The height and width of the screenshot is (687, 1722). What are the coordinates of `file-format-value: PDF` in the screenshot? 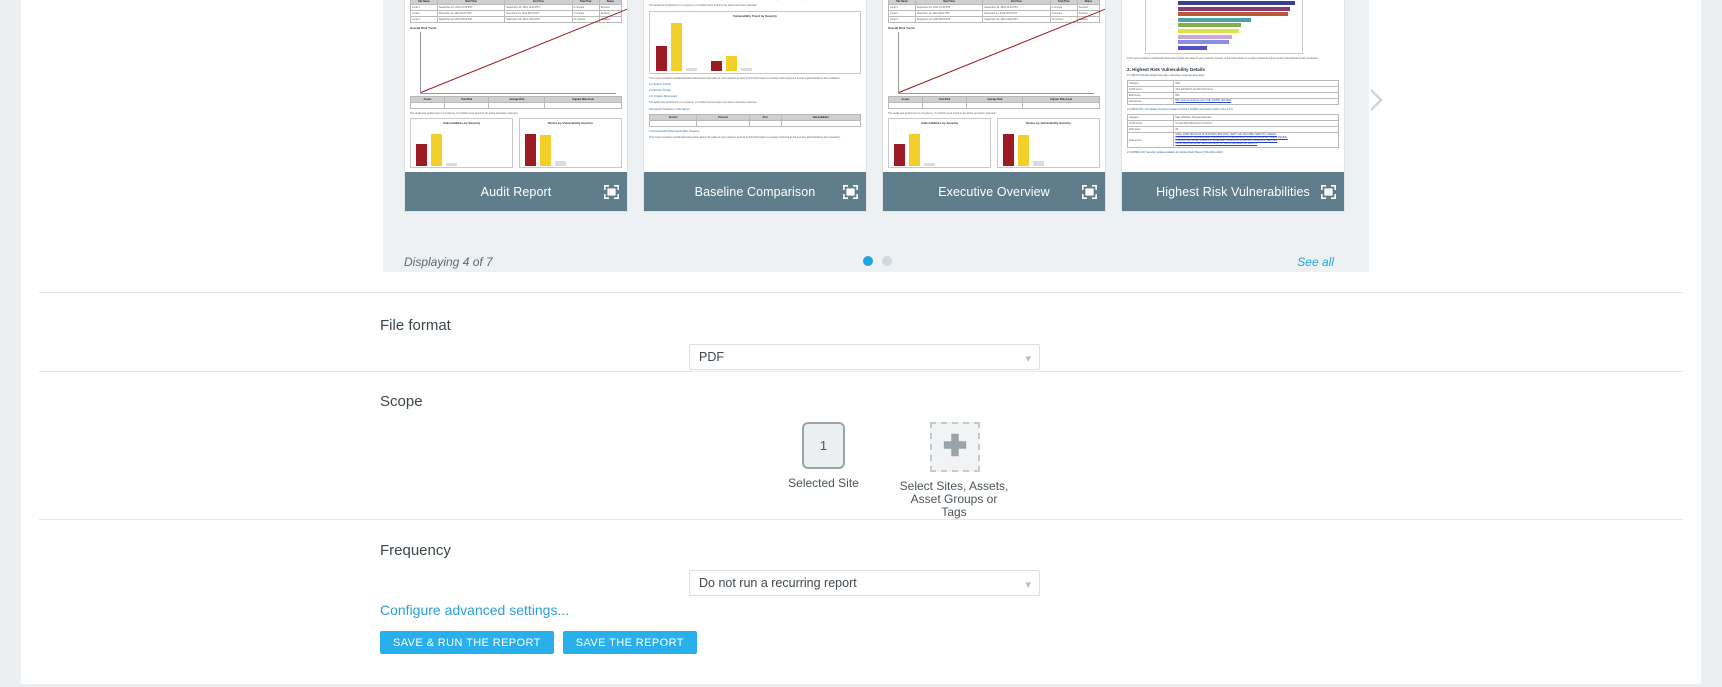 It's located at (711, 357).